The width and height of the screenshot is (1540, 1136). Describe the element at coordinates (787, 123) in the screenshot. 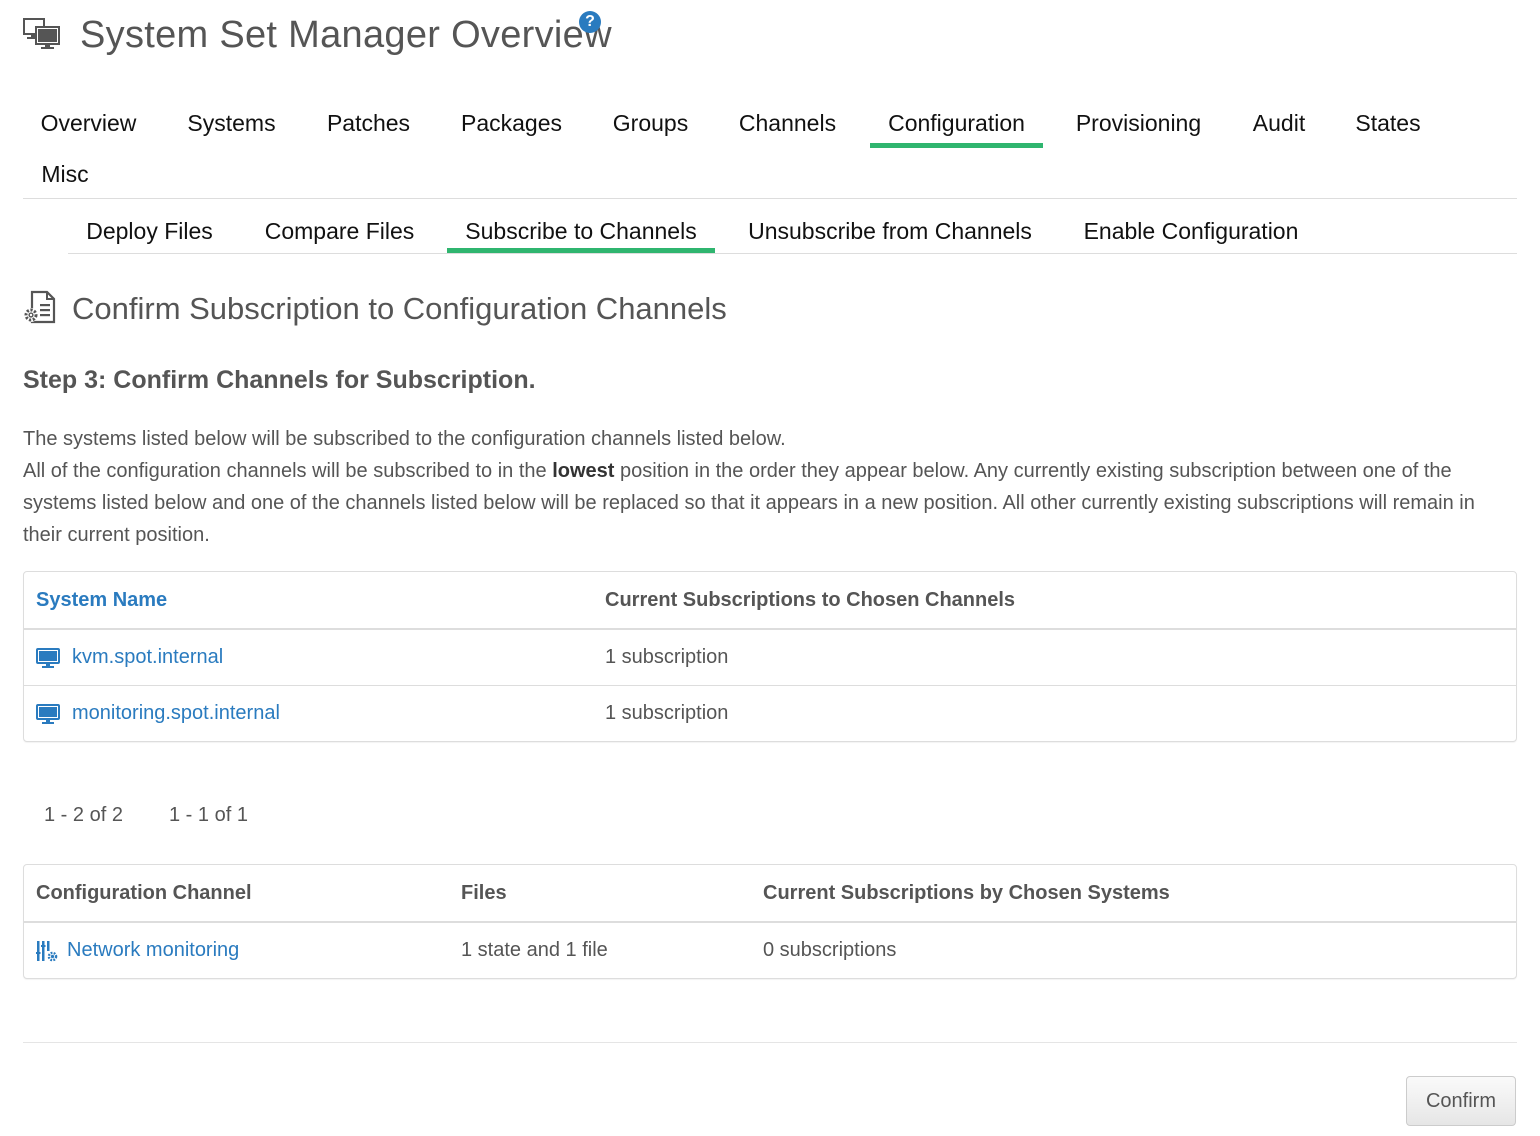

I see `tab-channels: Channels` at that location.